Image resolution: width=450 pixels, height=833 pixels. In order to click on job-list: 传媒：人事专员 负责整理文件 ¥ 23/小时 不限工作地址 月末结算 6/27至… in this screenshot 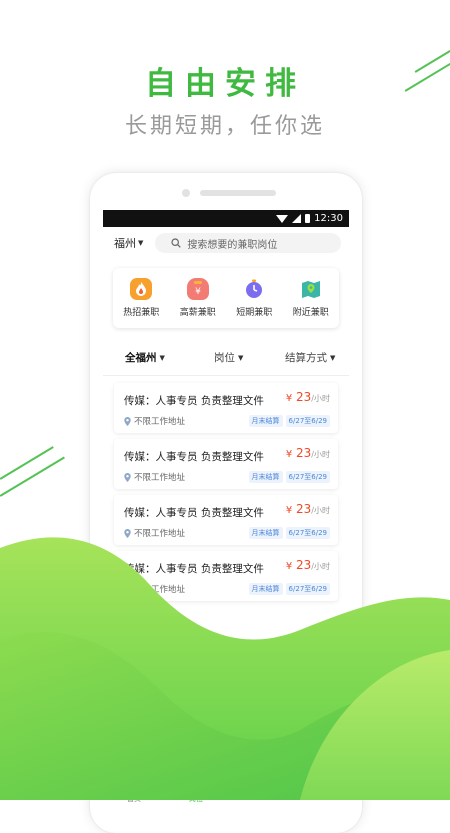, I will do `click(226, 495)`.